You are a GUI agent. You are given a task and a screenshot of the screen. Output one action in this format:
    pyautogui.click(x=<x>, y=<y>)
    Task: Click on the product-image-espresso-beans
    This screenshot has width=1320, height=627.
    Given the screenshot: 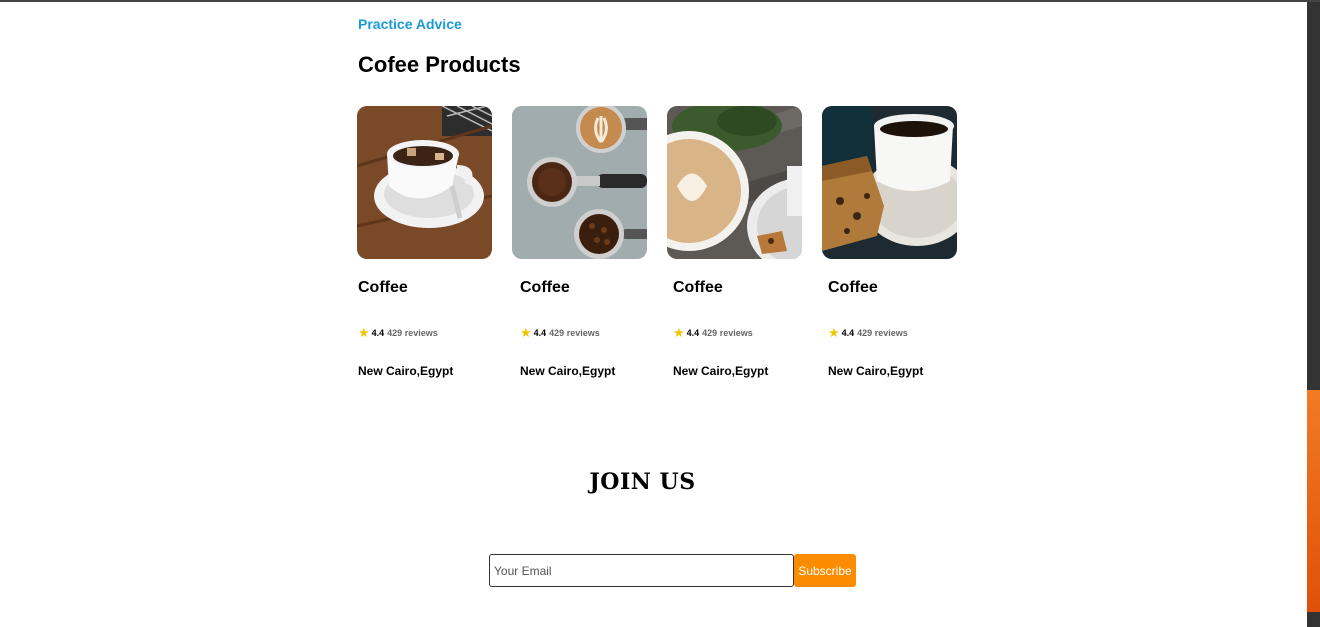 What is the action you would take?
    pyautogui.click(x=579, y=182)
    